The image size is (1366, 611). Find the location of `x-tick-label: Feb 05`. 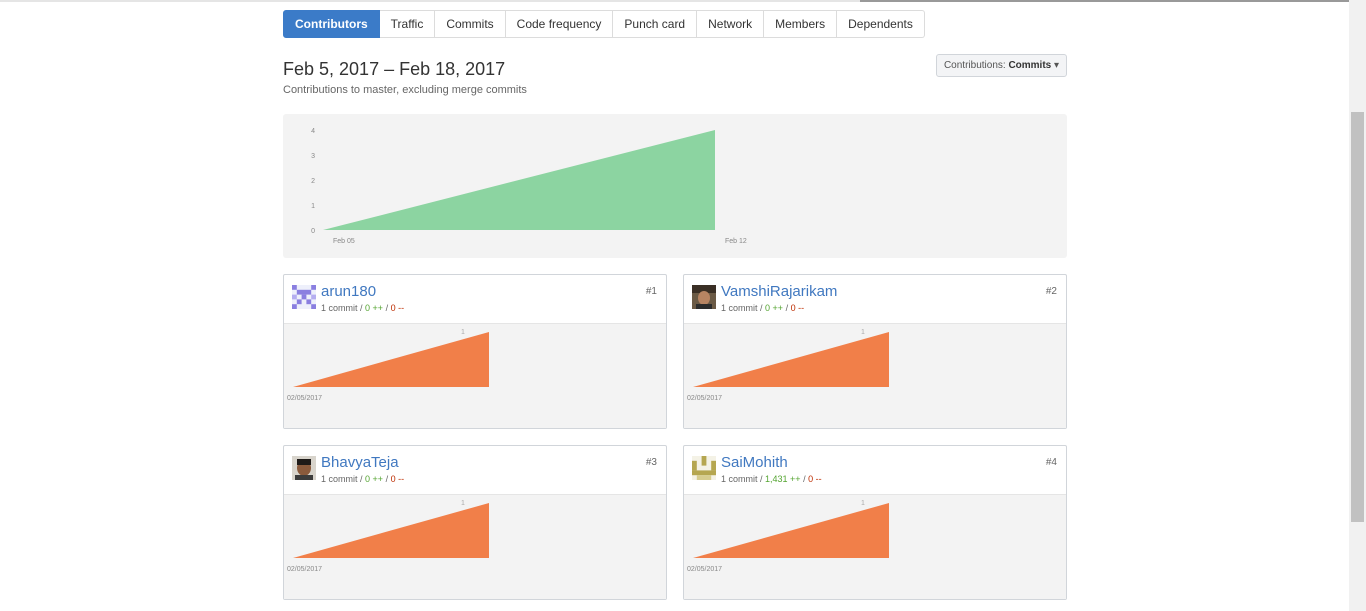

x-tick-label: Feb 05 is located at coordinates (344, 241).